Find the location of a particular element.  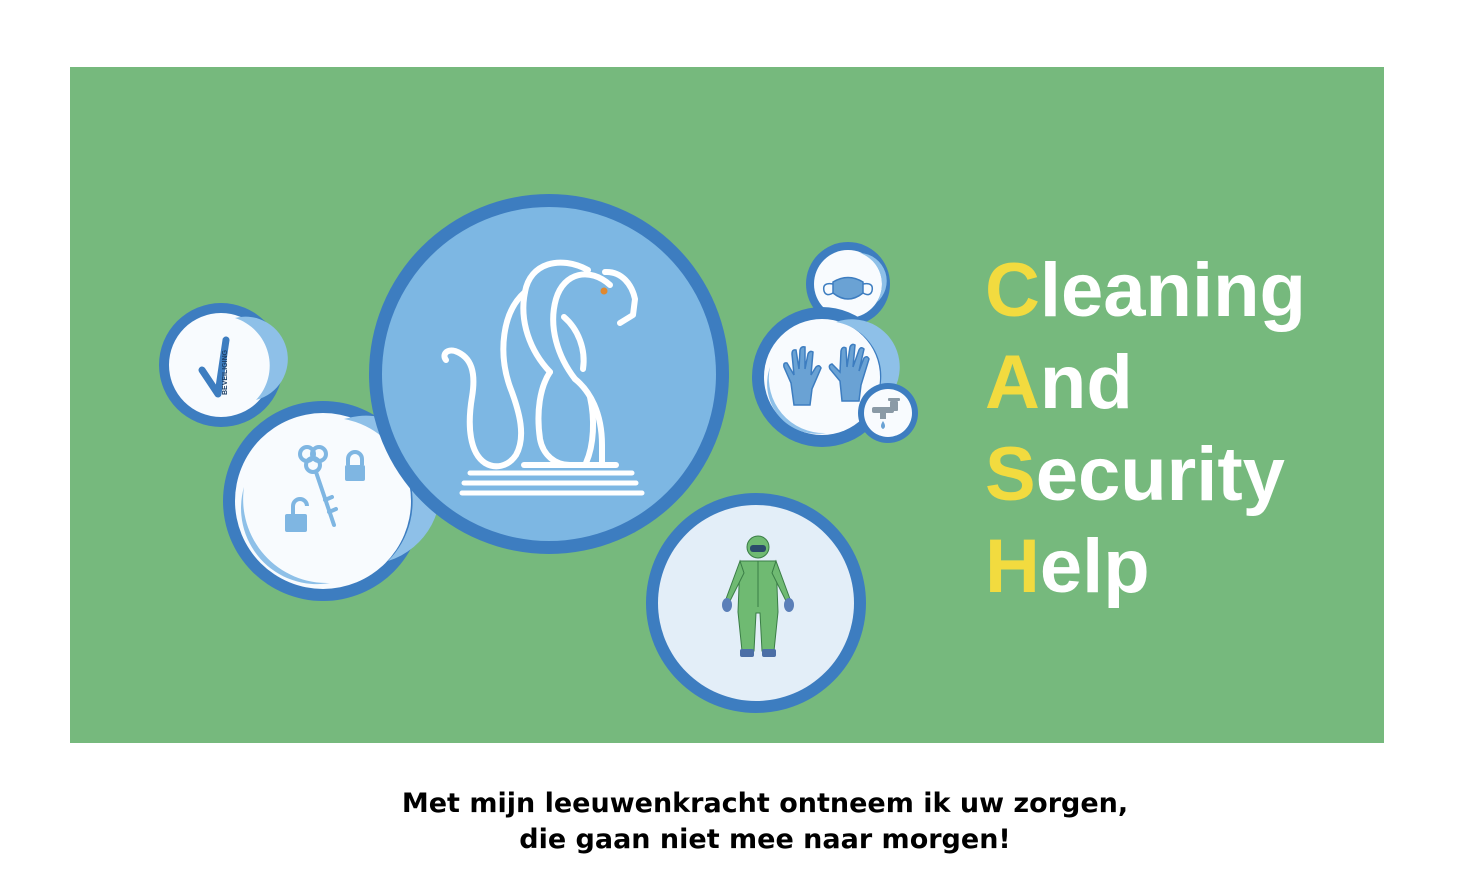

acronym-word-rest: nd is located at coordinates (1086, 382).